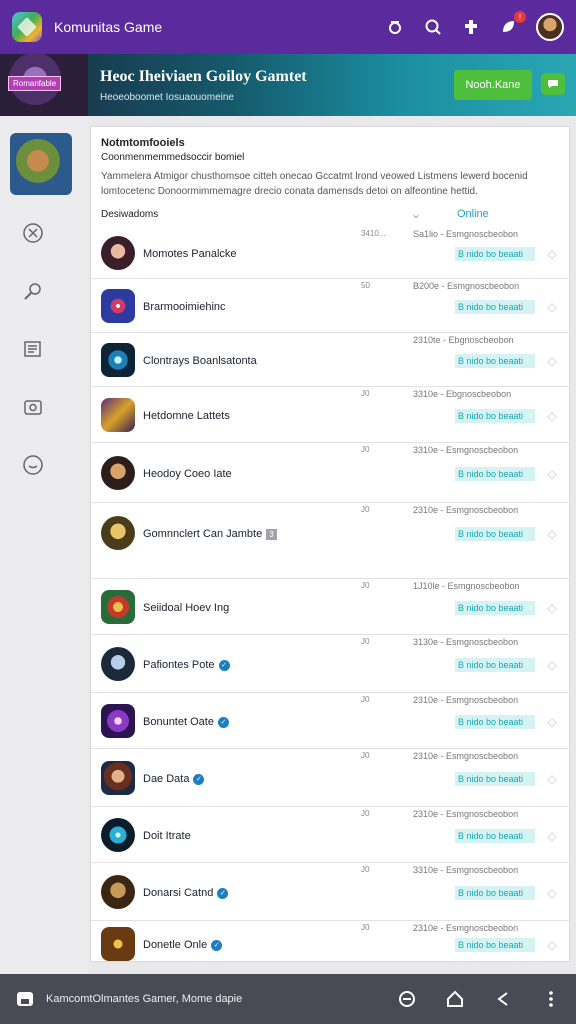  I want to click on game-name: Pafiontes Pote ✓, so click(186, 665).